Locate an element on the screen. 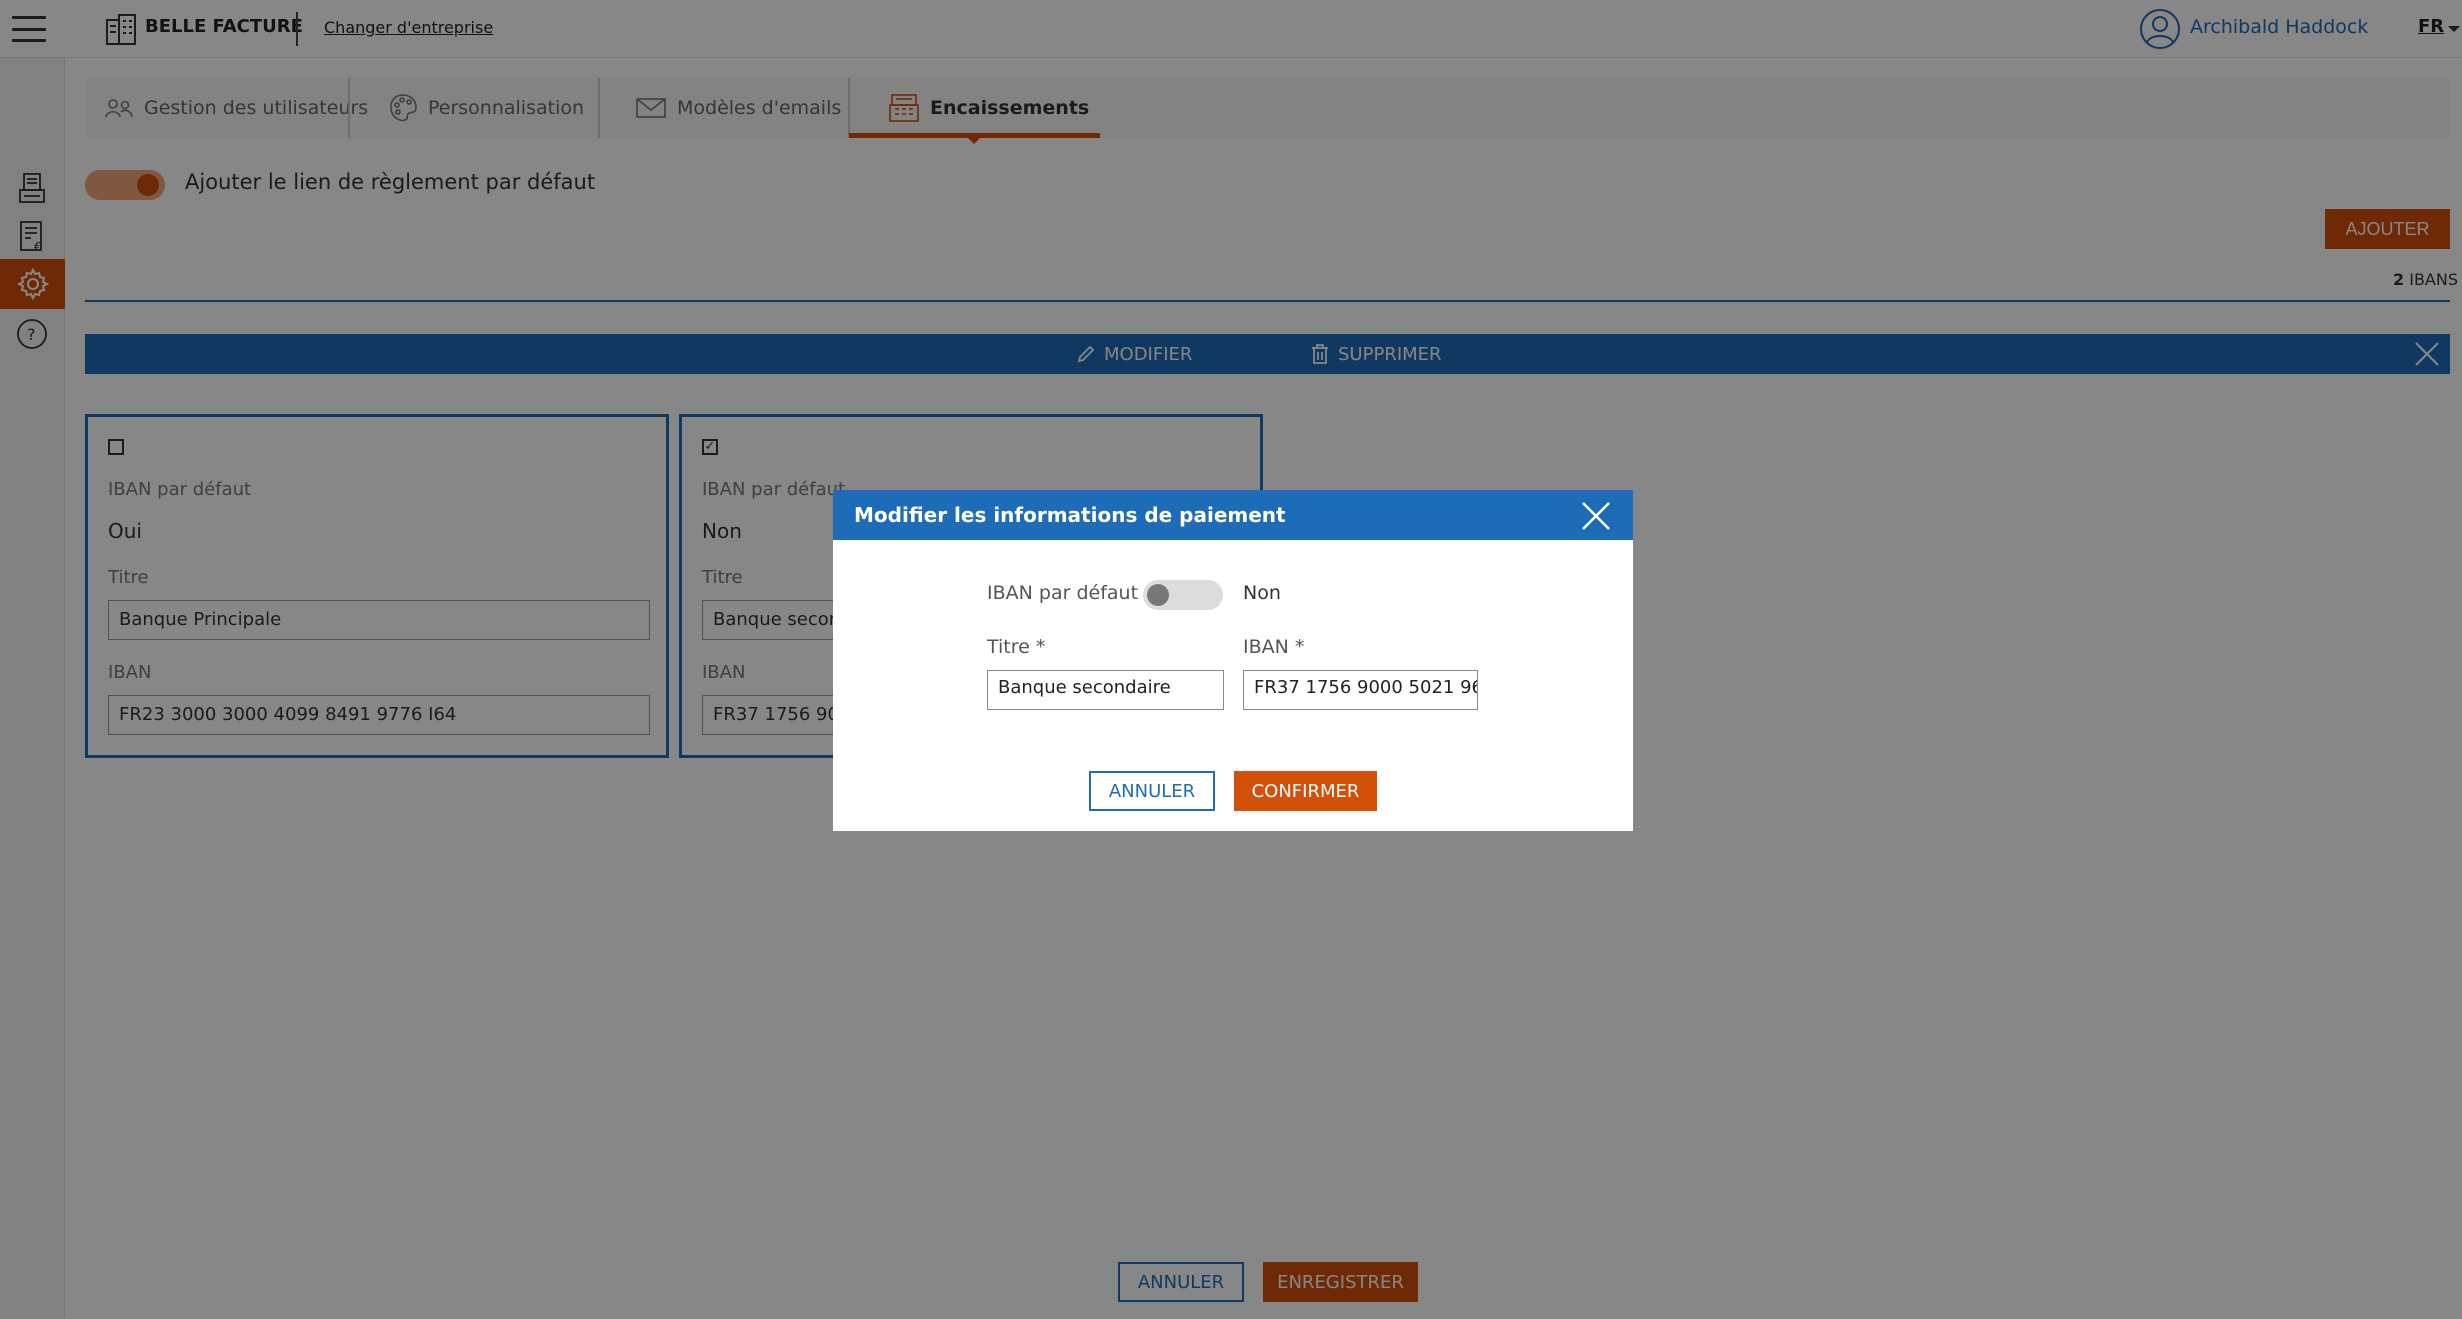  toggle-knob is located at coordinates (1158, 595).